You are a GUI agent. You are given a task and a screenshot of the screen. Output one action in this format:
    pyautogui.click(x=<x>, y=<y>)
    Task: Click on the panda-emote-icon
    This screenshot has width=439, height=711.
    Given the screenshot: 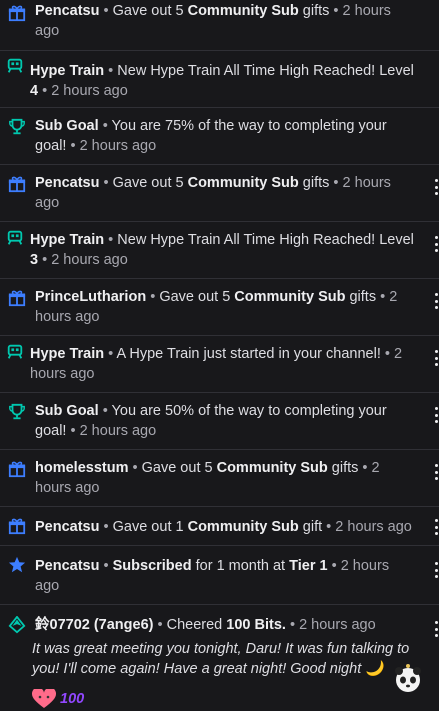 What is the action you would take?
    pyautogui.click(x=408, y=678)
    